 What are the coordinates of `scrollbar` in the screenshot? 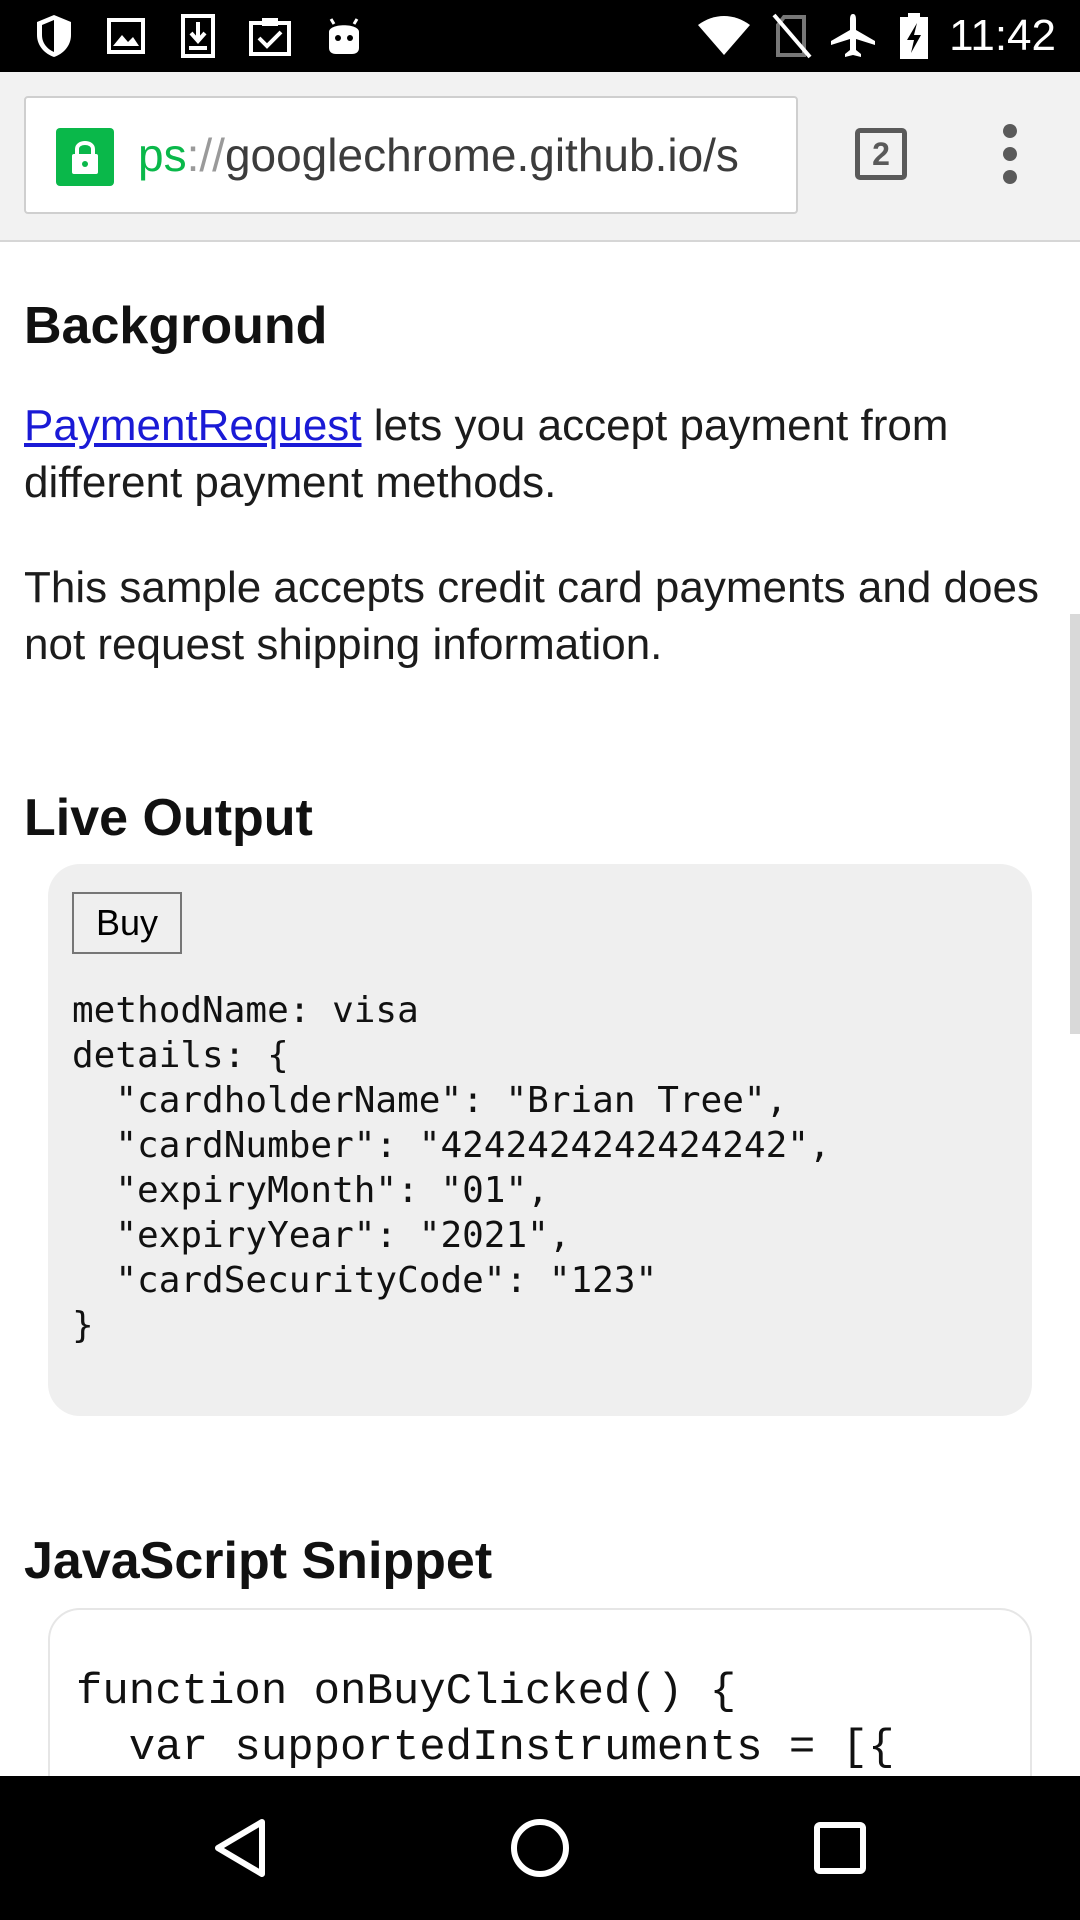 It's located at (1075, 824).